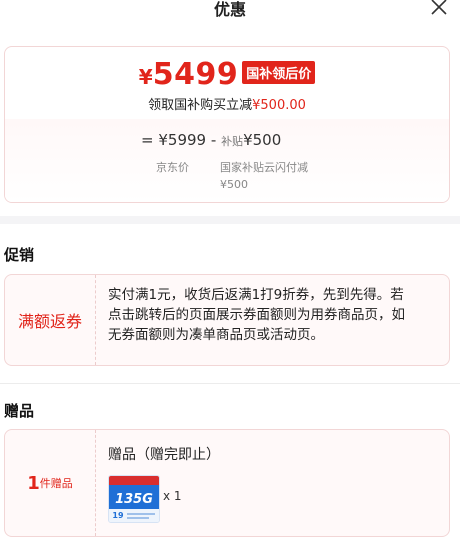  I want to click on currency-symbol: ¥, so click(145, 77).